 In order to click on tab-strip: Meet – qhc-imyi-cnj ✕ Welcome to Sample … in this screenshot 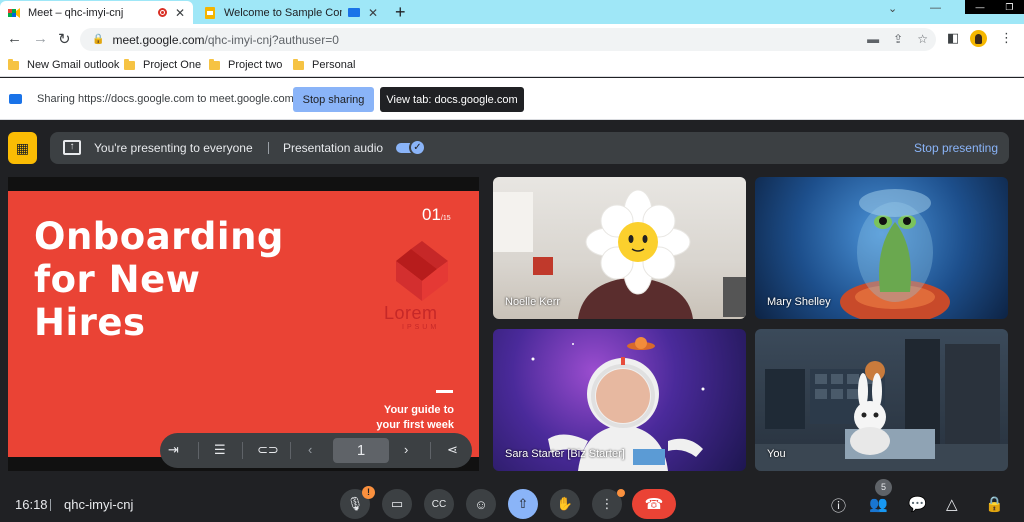, I will do `click(512, 12)`.